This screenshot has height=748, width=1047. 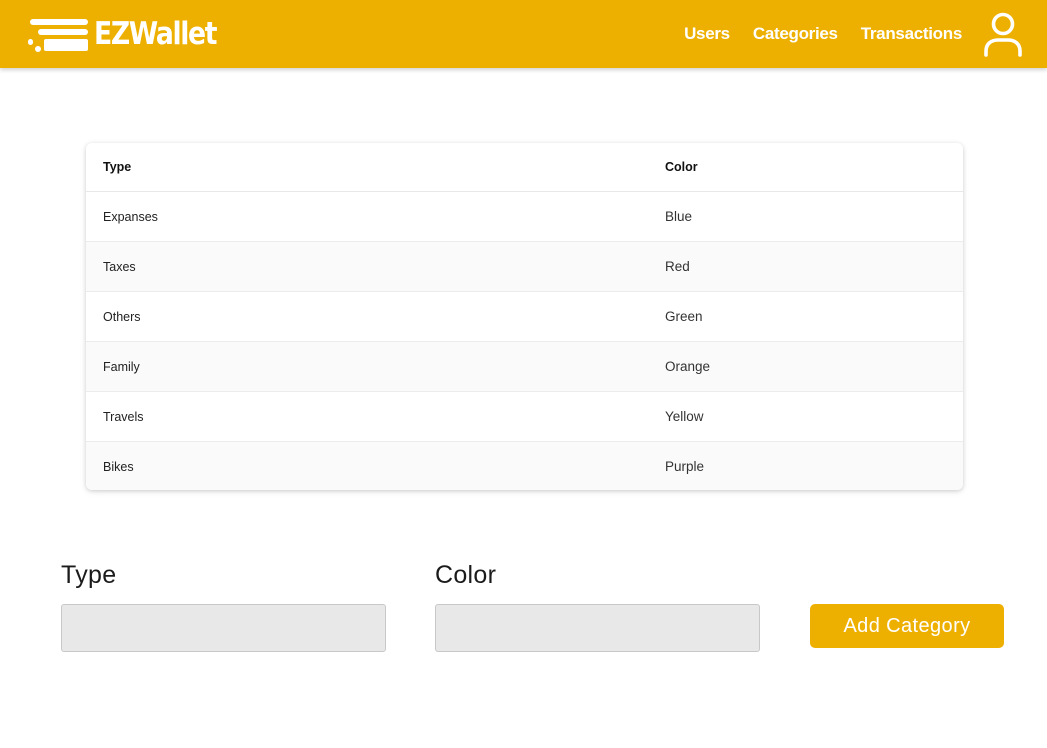 I want to click on add-category-button: Add Category, so click(x=907, y=626).